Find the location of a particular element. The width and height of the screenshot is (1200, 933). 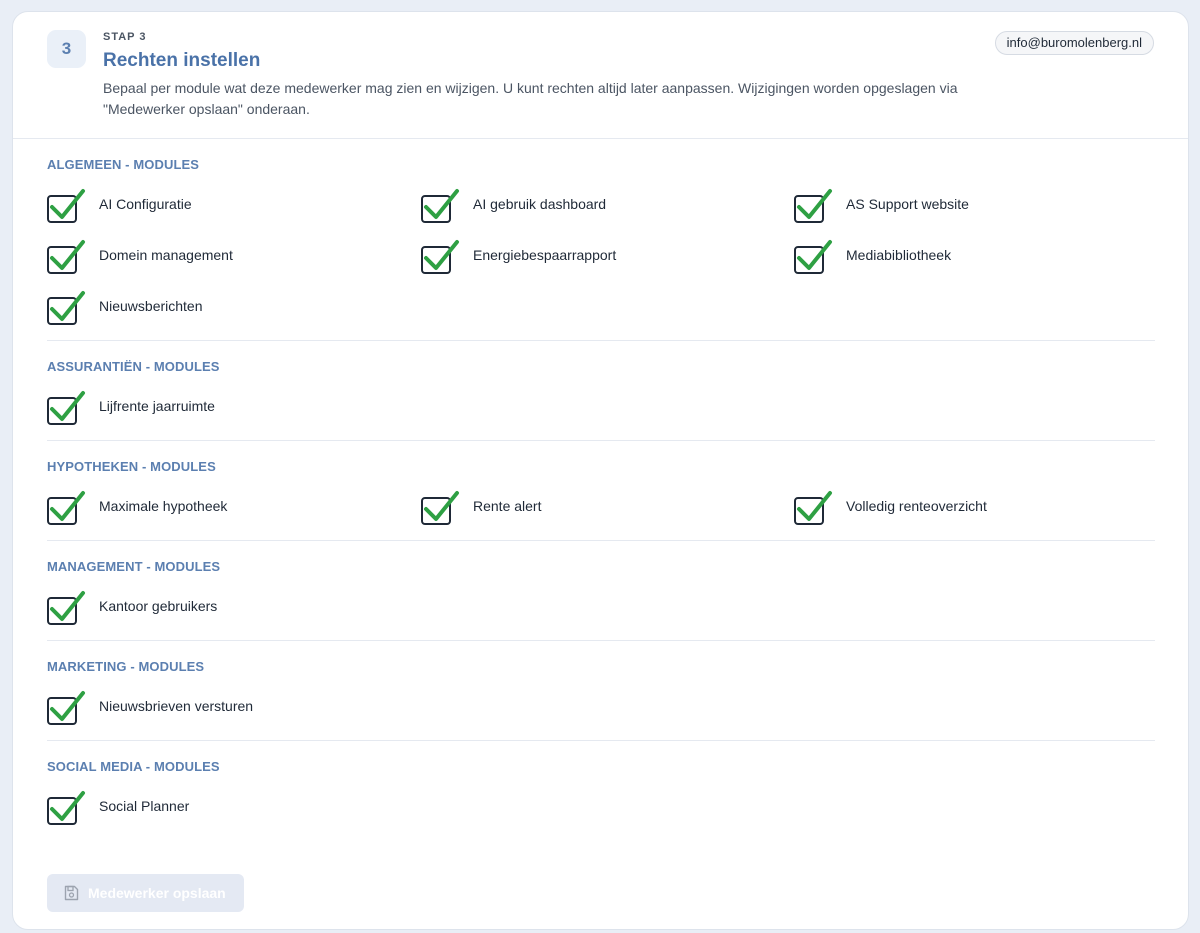

permission-label: AS Support website is located at coordinates (907, 204).